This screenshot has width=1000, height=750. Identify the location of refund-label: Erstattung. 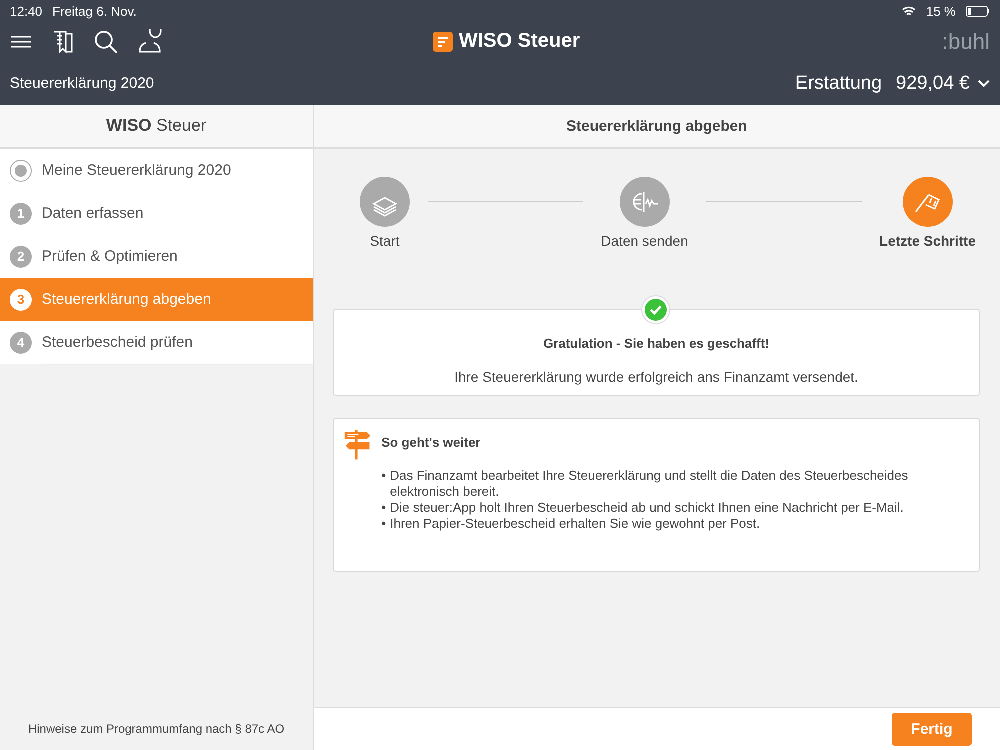
(838, 83).